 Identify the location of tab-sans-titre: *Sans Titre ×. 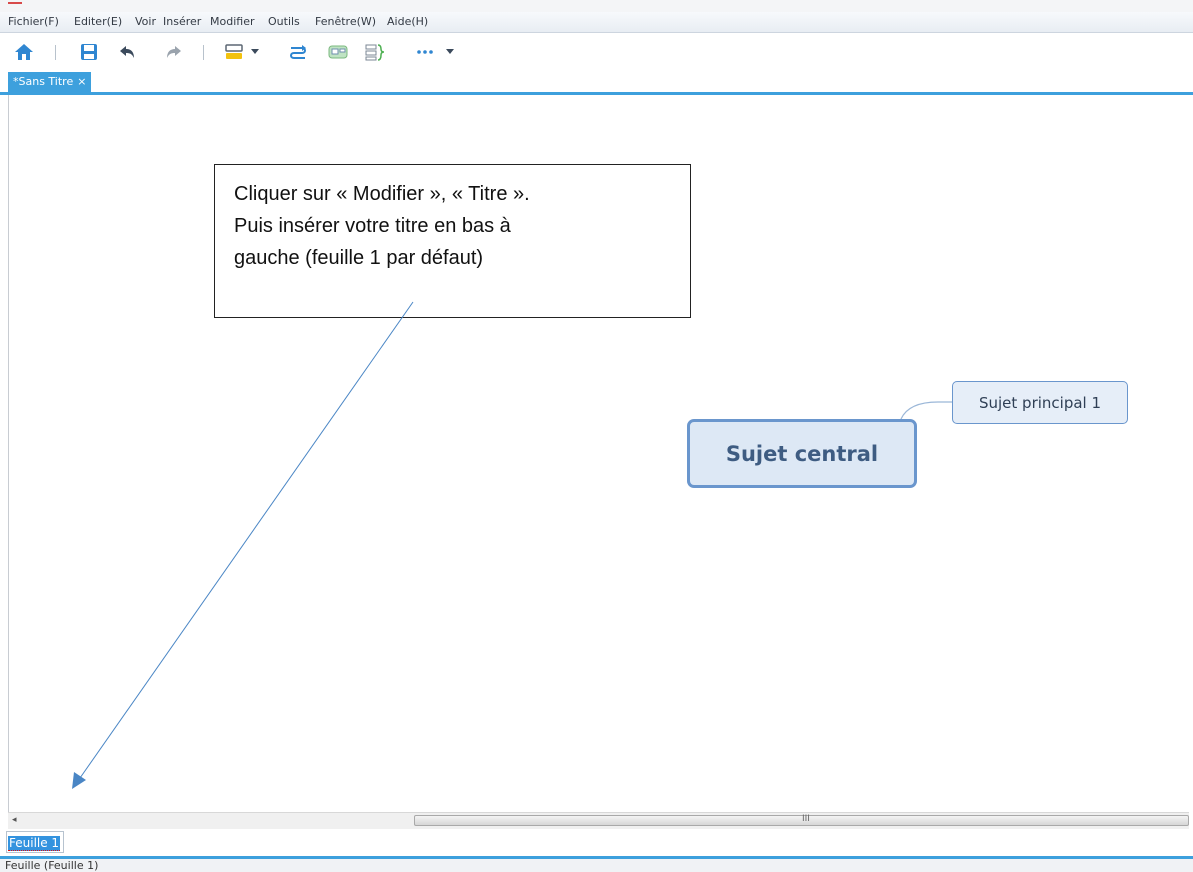
(50, 82).